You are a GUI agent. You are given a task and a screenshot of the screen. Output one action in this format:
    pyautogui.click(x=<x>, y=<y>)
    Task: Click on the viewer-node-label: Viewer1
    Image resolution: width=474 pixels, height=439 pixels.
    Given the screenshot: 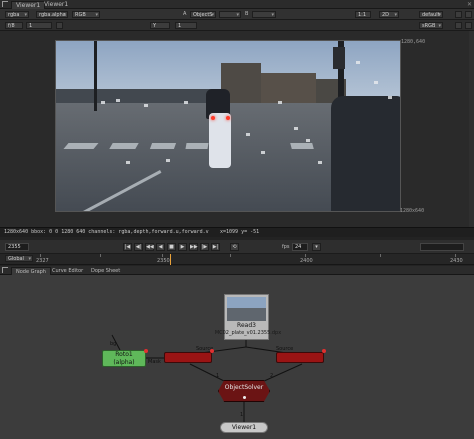 What is the action you would take?
    pyautogui.click(x=244, y=427)
    